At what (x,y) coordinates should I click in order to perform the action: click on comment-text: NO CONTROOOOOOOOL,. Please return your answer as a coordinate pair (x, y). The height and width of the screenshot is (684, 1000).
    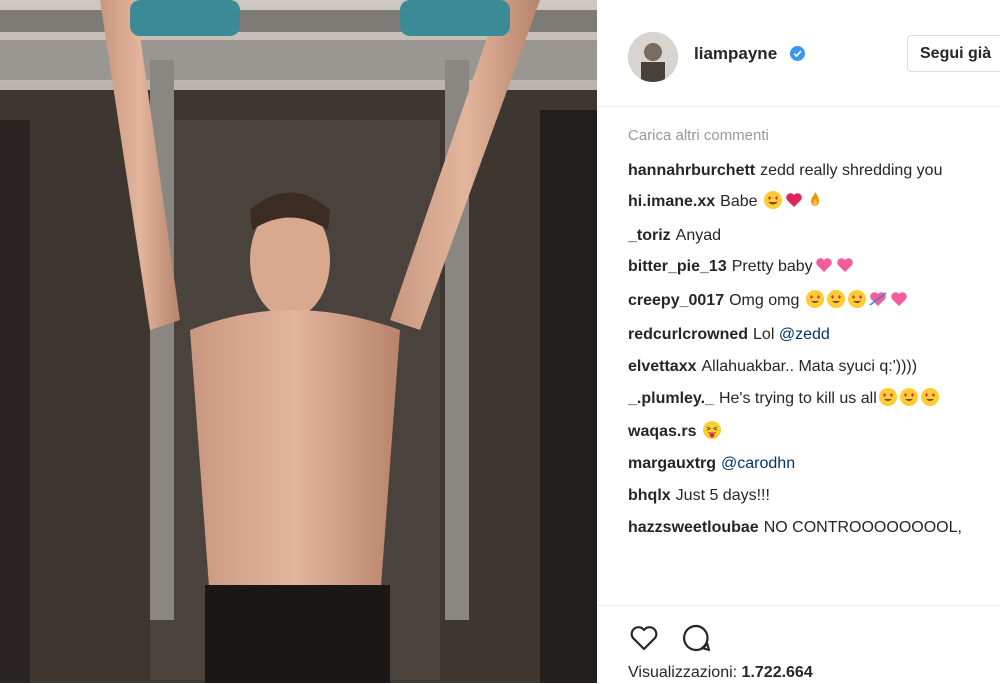
    Looking at the image, I should click on (862, 527).